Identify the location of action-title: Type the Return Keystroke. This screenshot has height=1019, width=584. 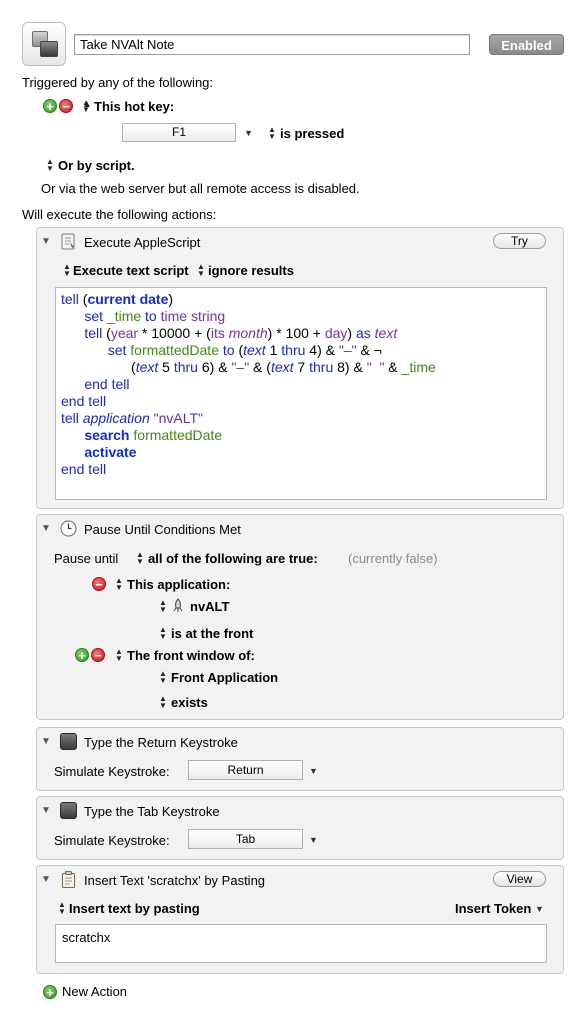
(161, 742).